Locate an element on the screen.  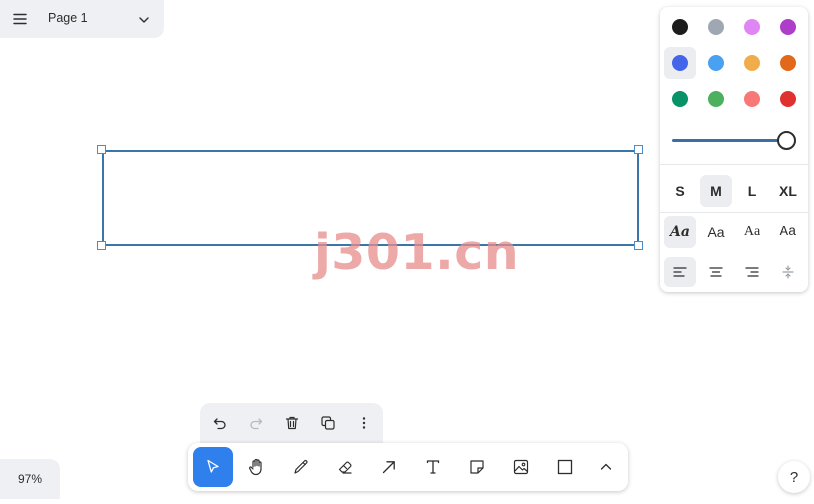
watermark: j301.cn is located at coordinates (417, 252).